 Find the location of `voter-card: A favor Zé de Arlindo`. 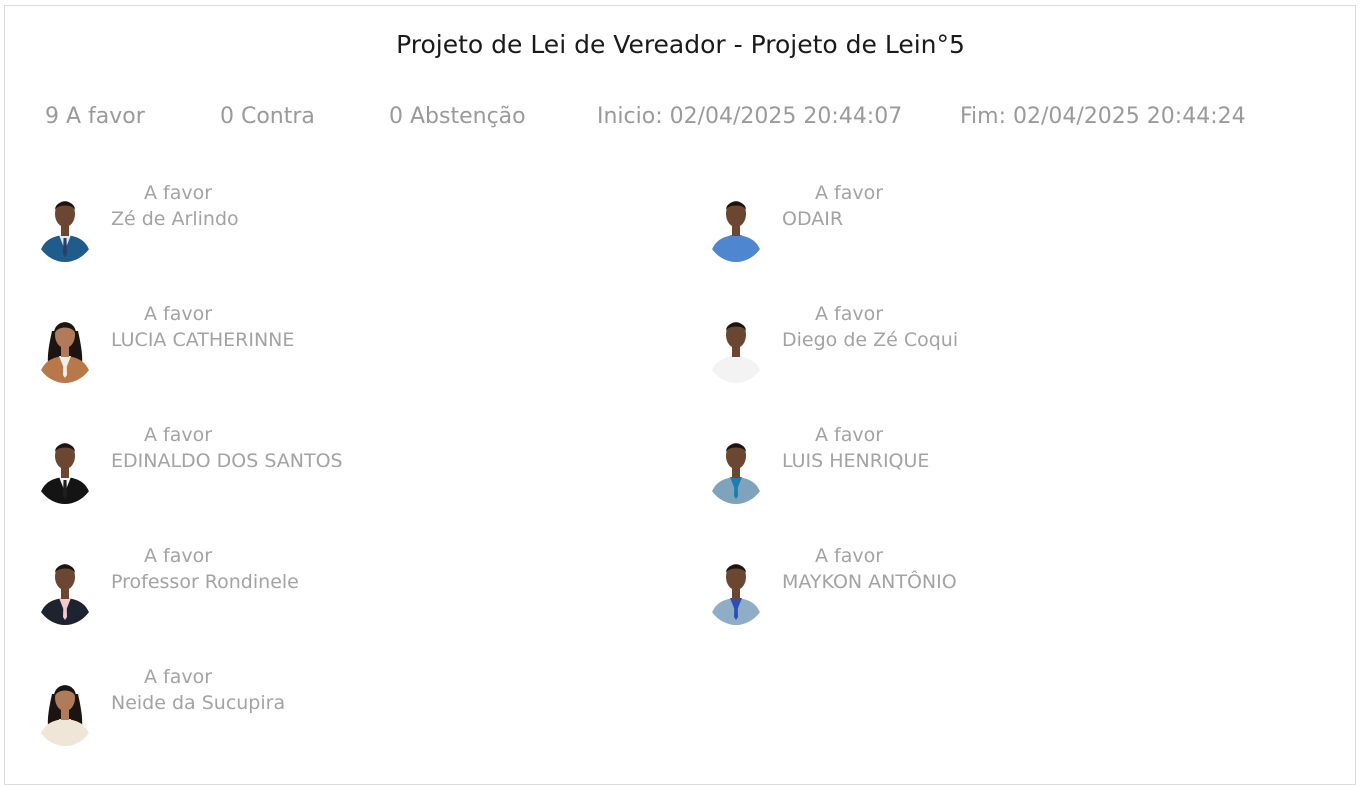

voter-card: A favor Zé de Arlindo is located at coordinates (232, 225).